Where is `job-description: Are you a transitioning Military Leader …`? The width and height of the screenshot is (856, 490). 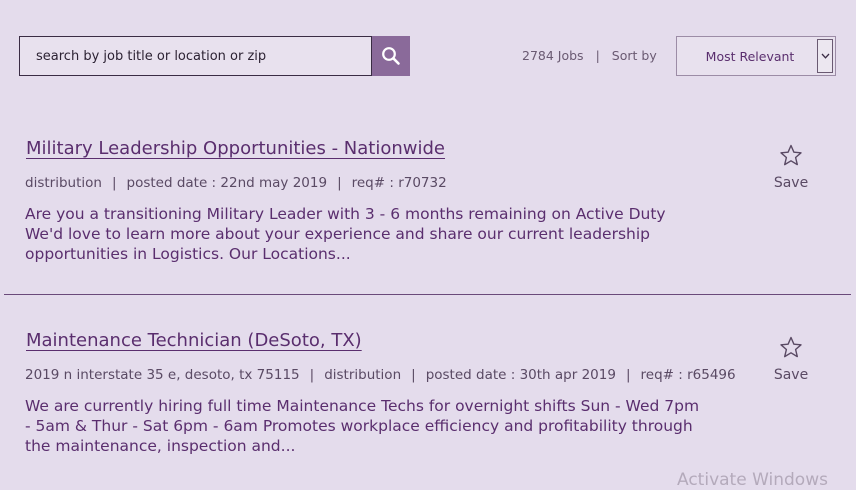
job-description: Are you a transitioning Military Leader … is located at coordinates (345, 234).